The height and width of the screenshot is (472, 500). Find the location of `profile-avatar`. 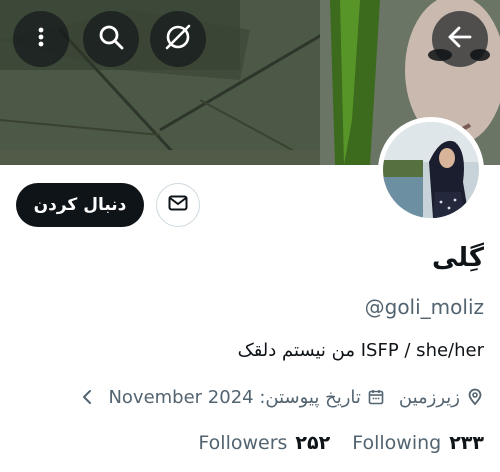

profile-avatar is located at coordinates (431, 170).